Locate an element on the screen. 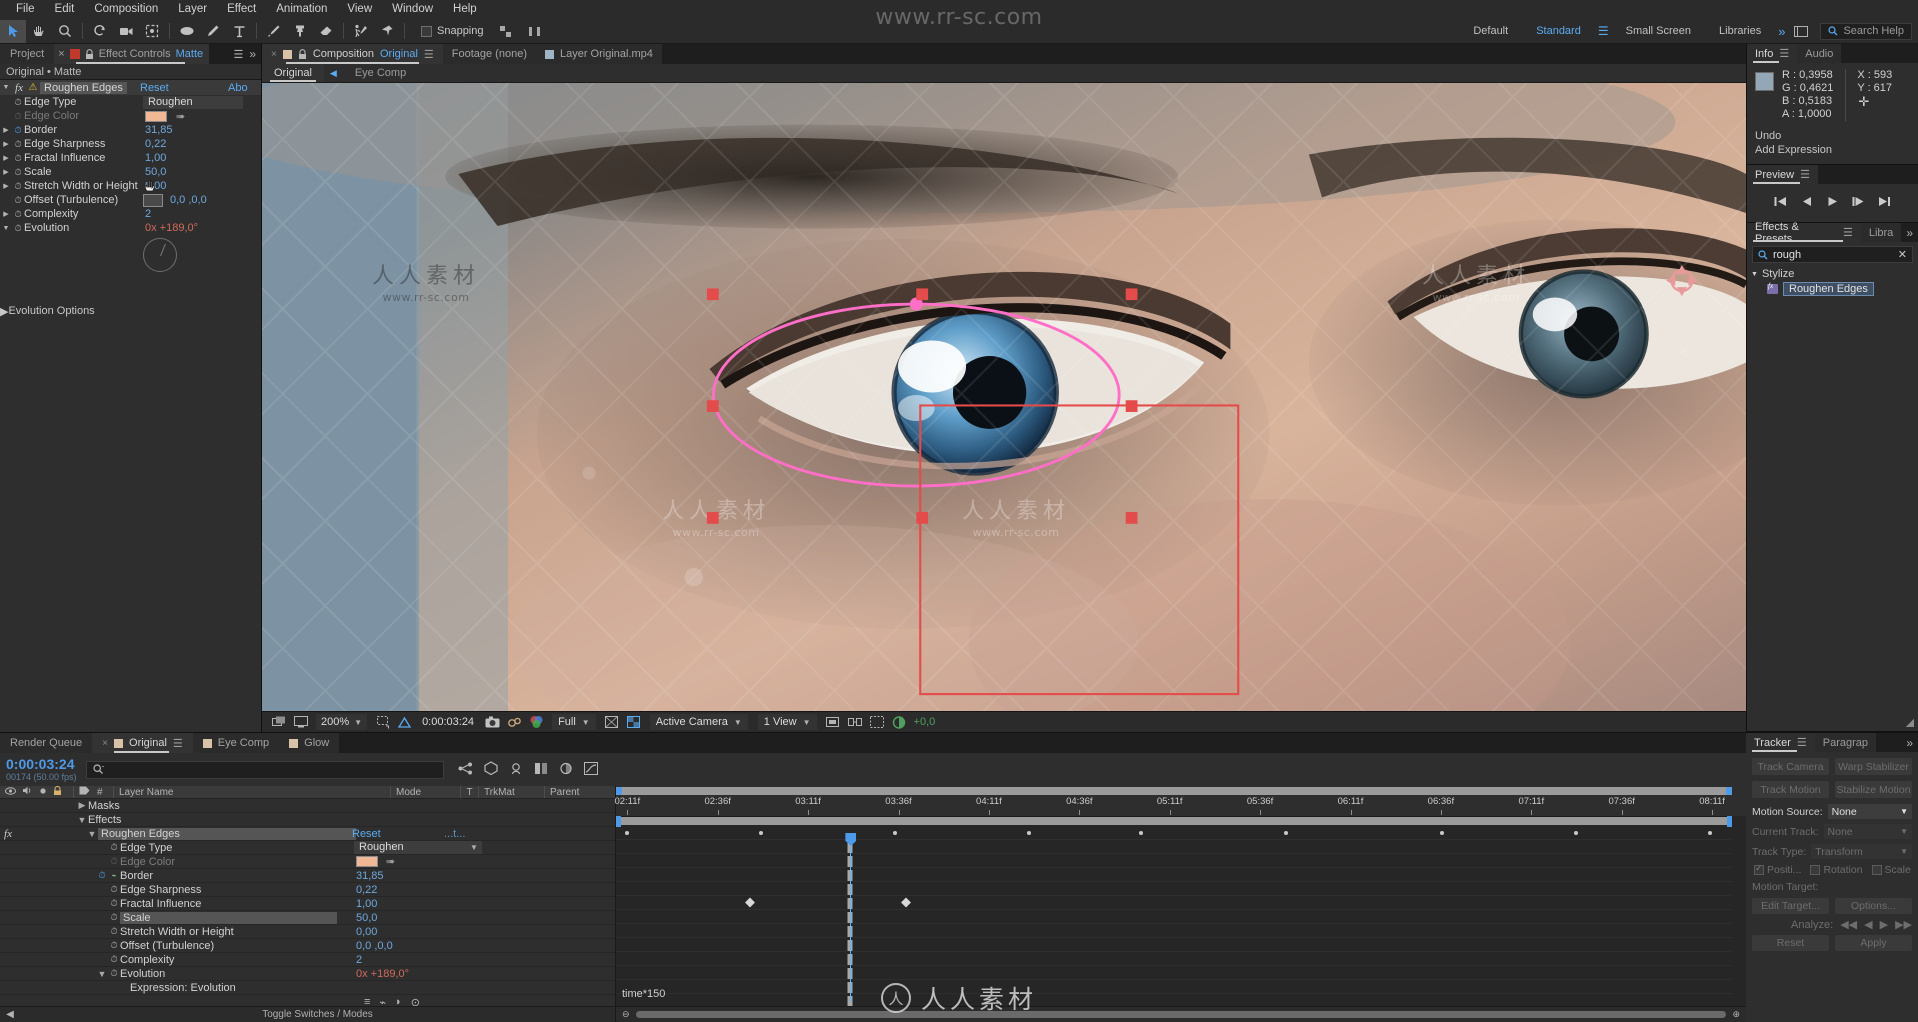 The width and height of the screenshot is (1918, 1022). last-frame-button is located at coordinates (1884, 203).